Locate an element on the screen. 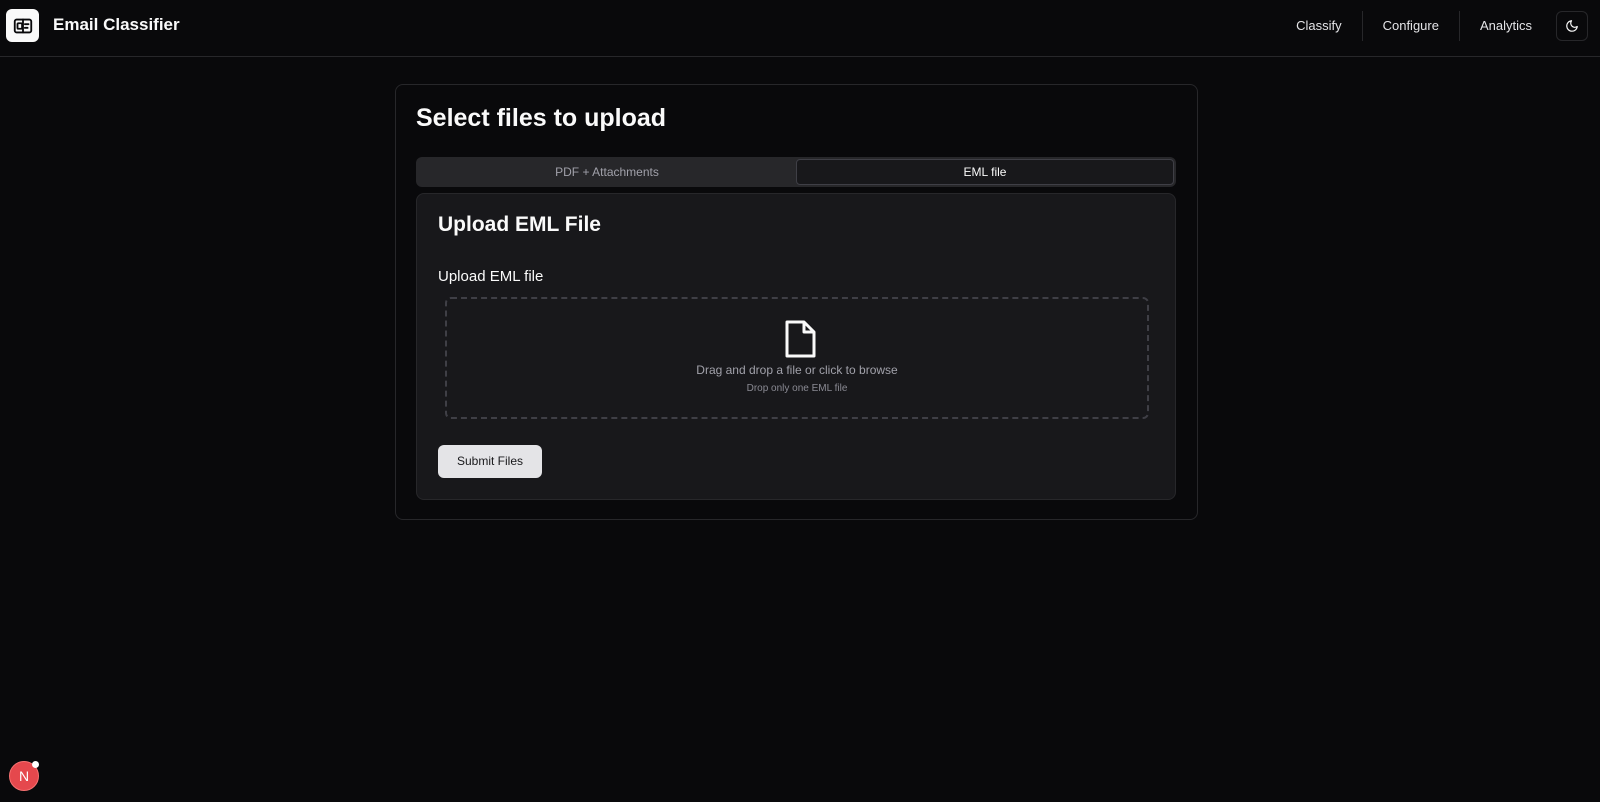 Image resolution: width=1600 pixels, height=802 pixels. moon-icon is located at coordinates (1572, 26).